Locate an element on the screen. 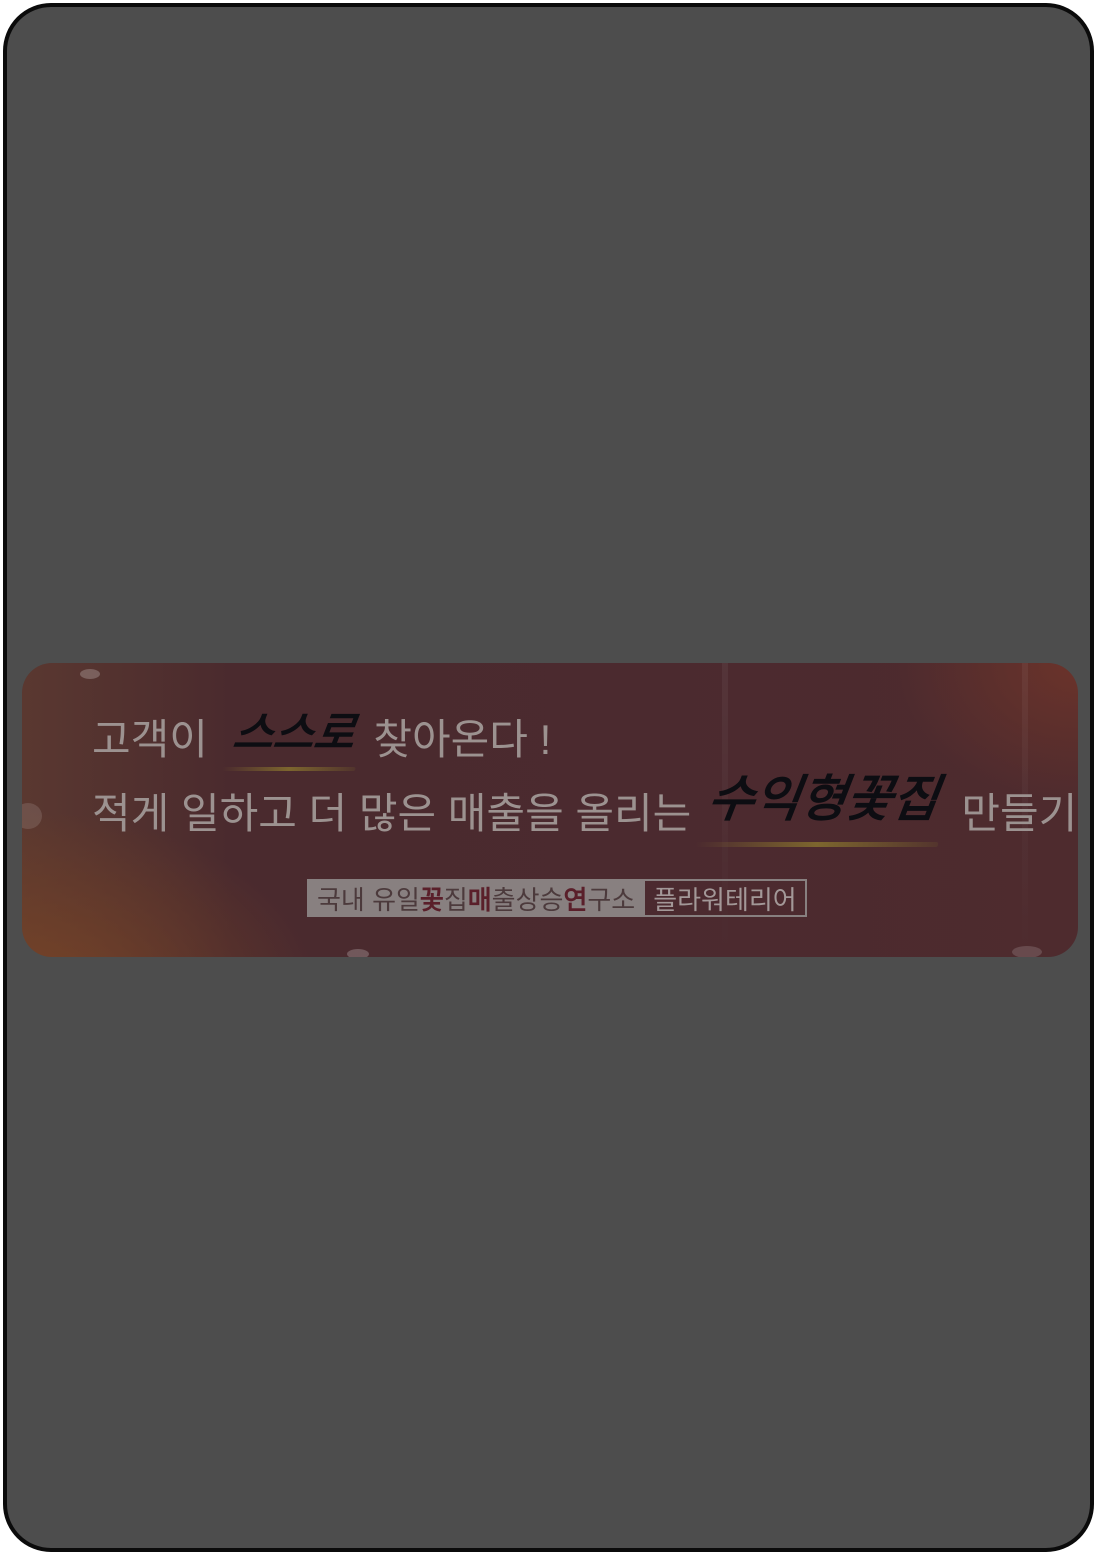  tagline-part: 구소 is located at coordinates (611, 899).